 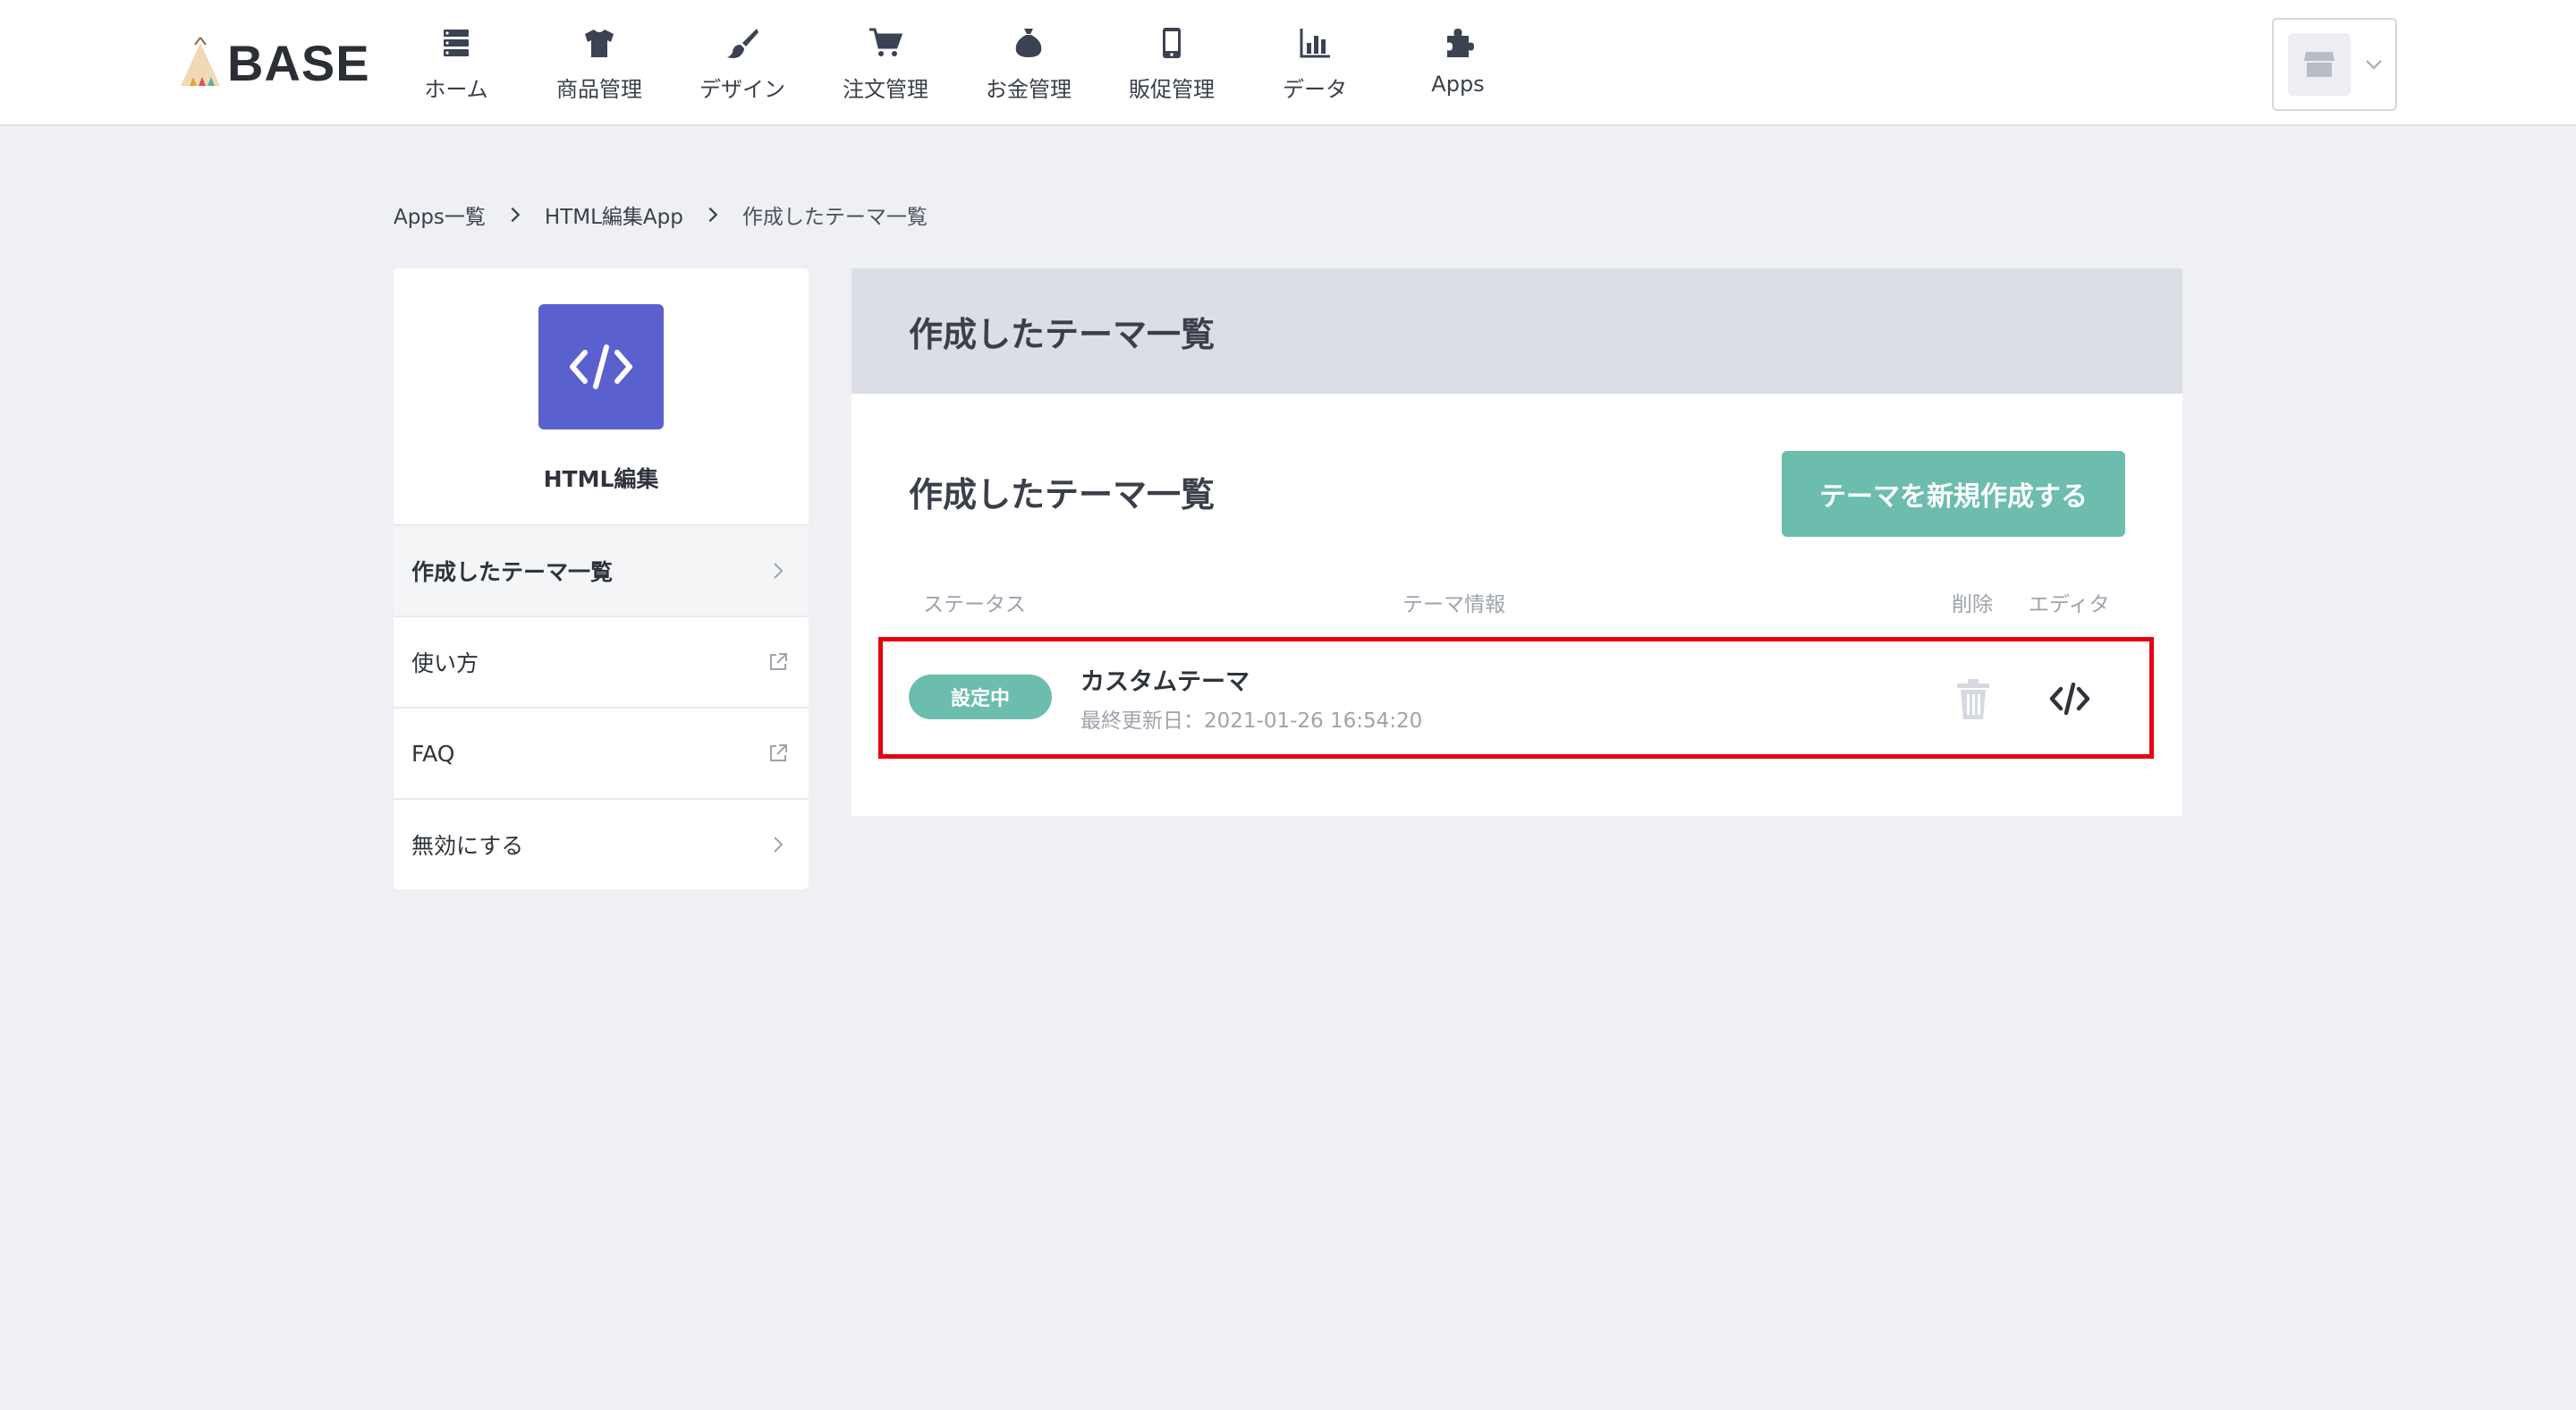 I want to click on nav-label: ホーム, so click(x=456, y=90).